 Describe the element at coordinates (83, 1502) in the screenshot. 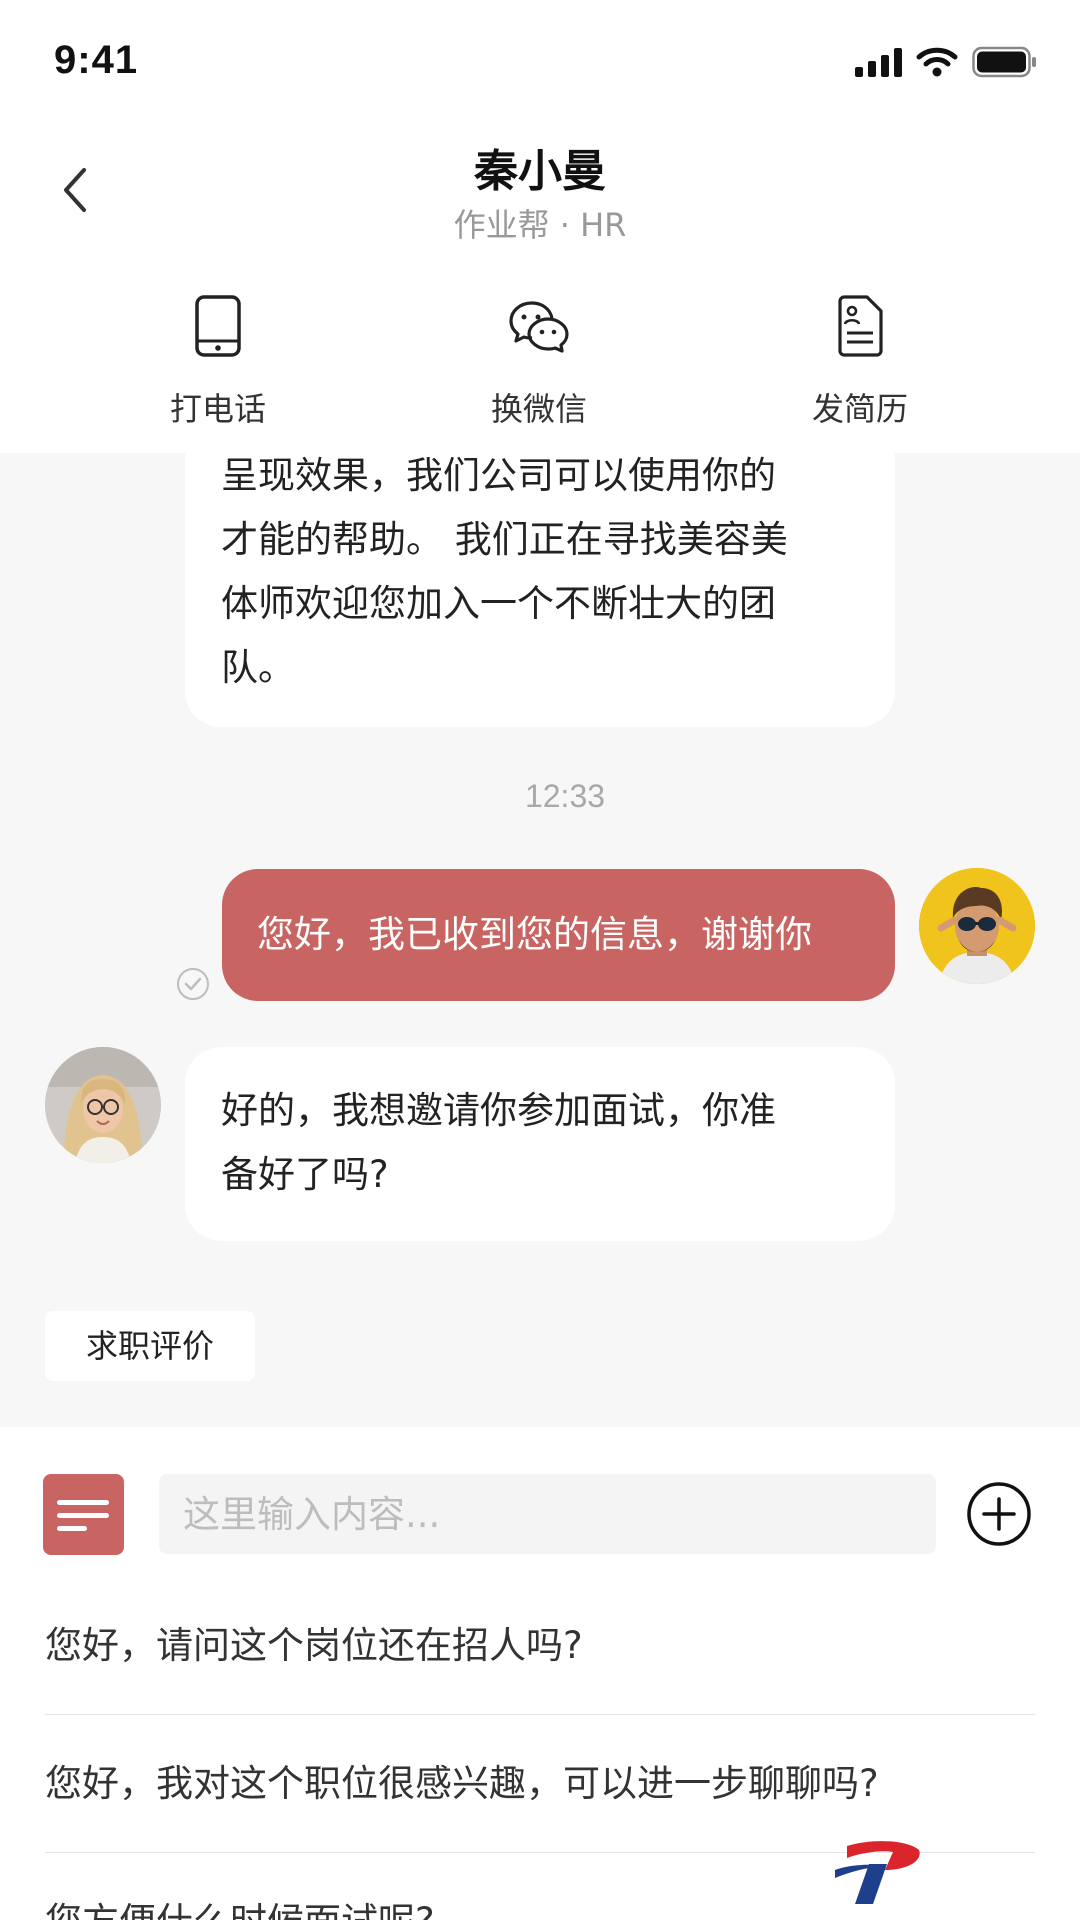

I see `menu-icon` at that location.